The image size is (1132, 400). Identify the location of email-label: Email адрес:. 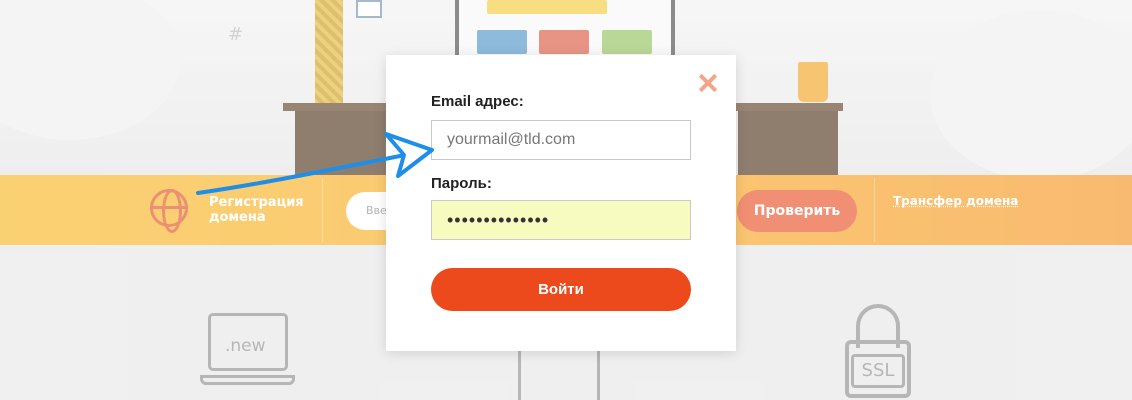
(477, 101).